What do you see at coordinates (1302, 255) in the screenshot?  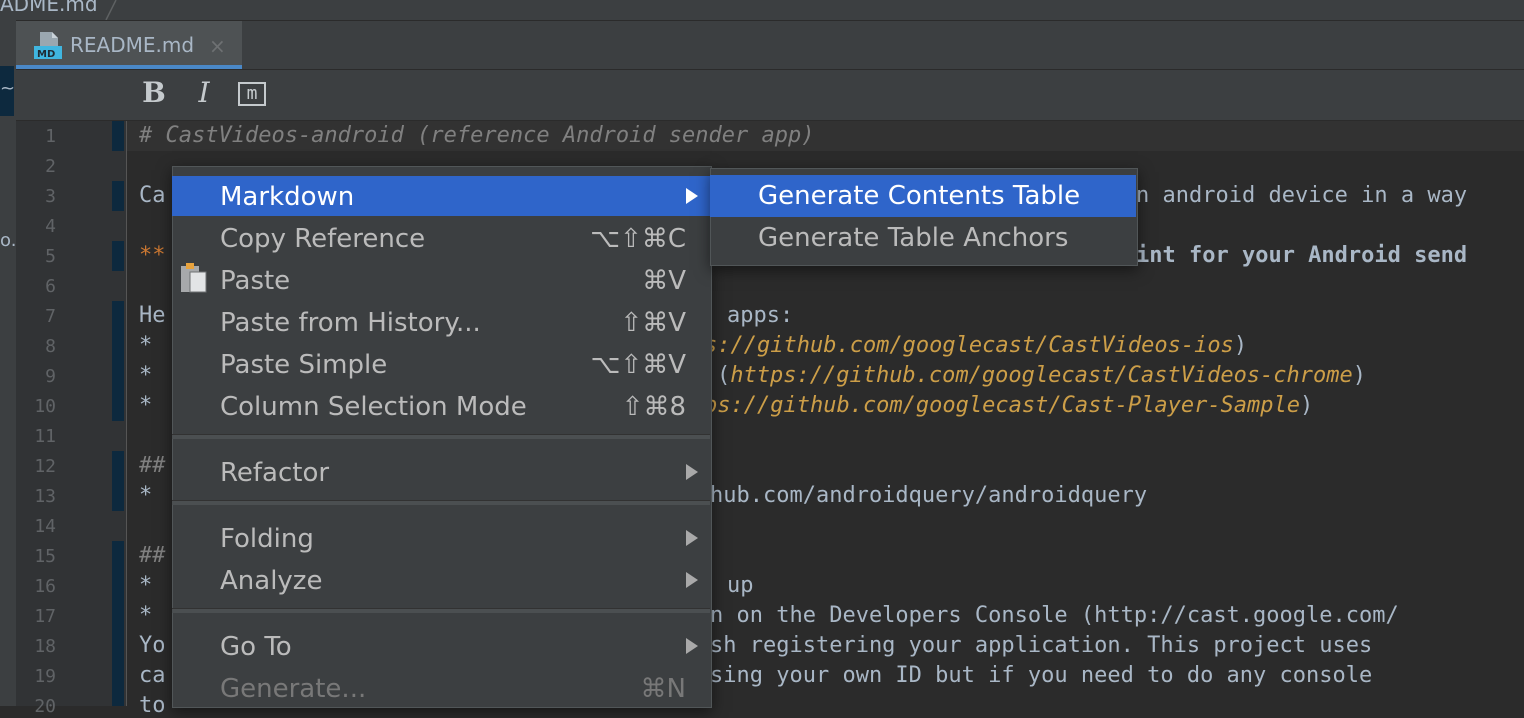 I see `code-token: int for your Android send` at bounding box center [1302, 255].